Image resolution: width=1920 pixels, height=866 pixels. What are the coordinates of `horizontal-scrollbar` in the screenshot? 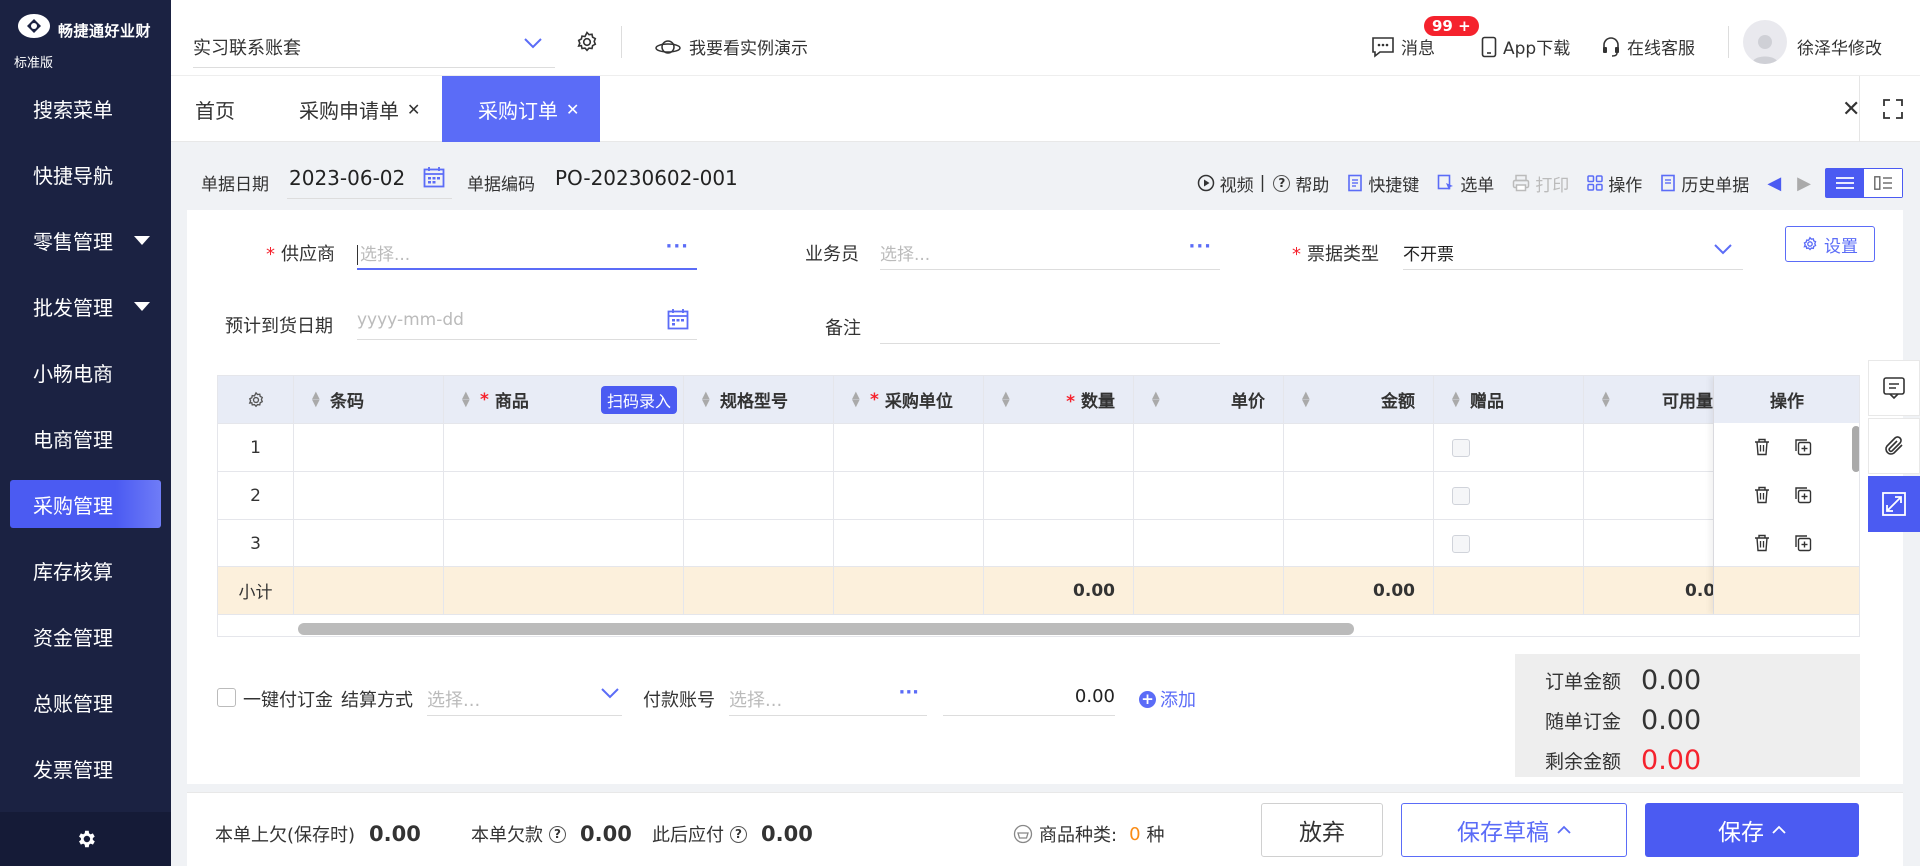 It's located at (826, 629).